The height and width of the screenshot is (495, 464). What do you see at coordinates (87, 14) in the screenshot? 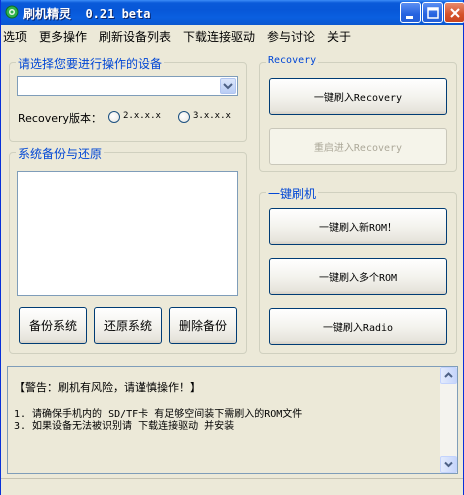
I see `window-title: 刷机精灵 0.21 beta` at bounding box center [87, 14].